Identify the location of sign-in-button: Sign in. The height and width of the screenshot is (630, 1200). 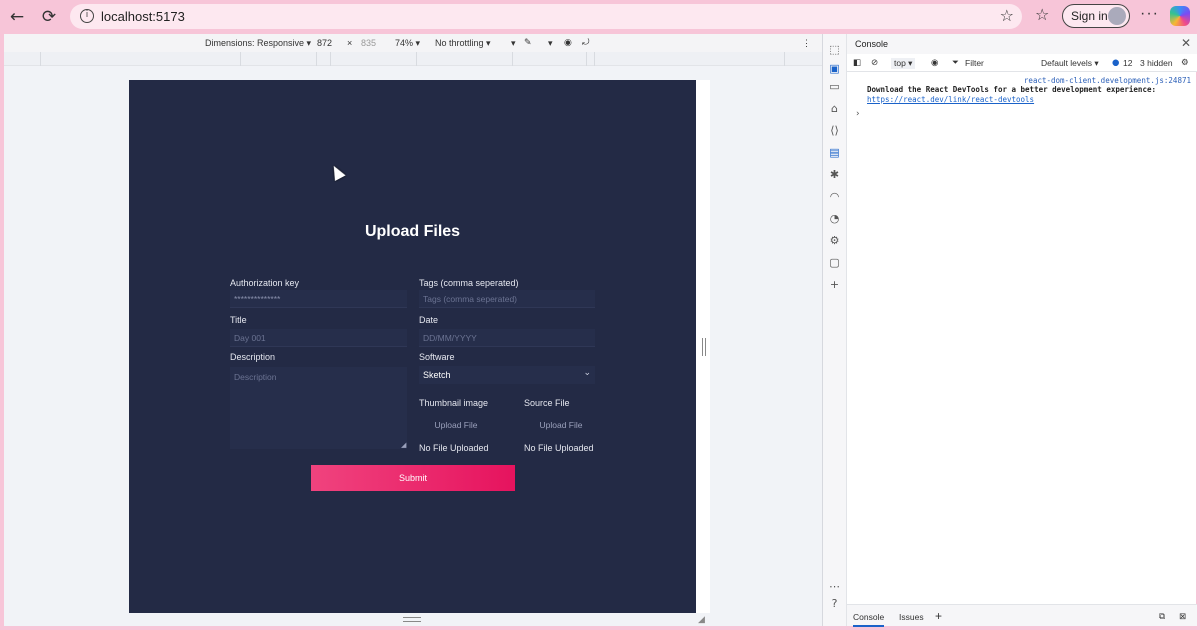
(1096, 16).